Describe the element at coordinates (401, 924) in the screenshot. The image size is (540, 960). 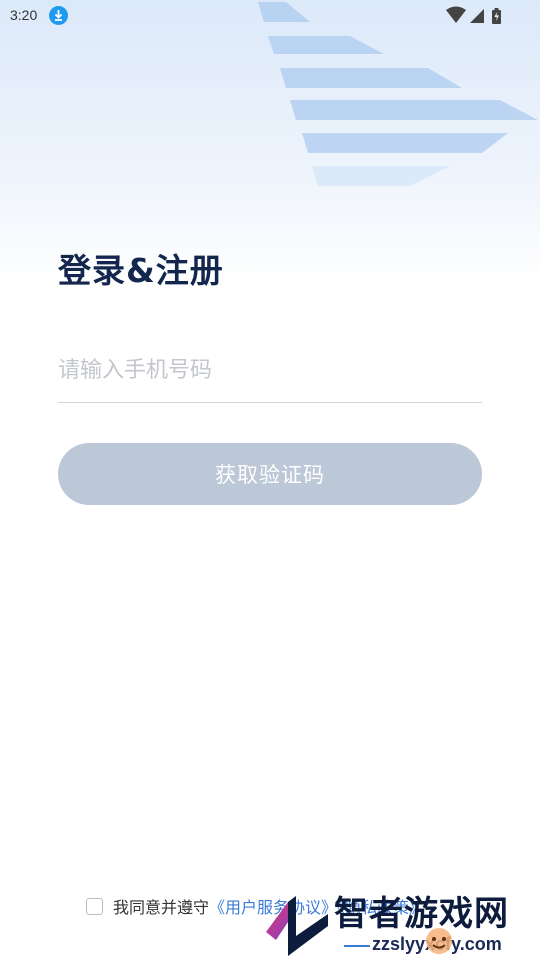
I see `watermark: 智者游戏网 zzslyyxcfy.com` at that location.